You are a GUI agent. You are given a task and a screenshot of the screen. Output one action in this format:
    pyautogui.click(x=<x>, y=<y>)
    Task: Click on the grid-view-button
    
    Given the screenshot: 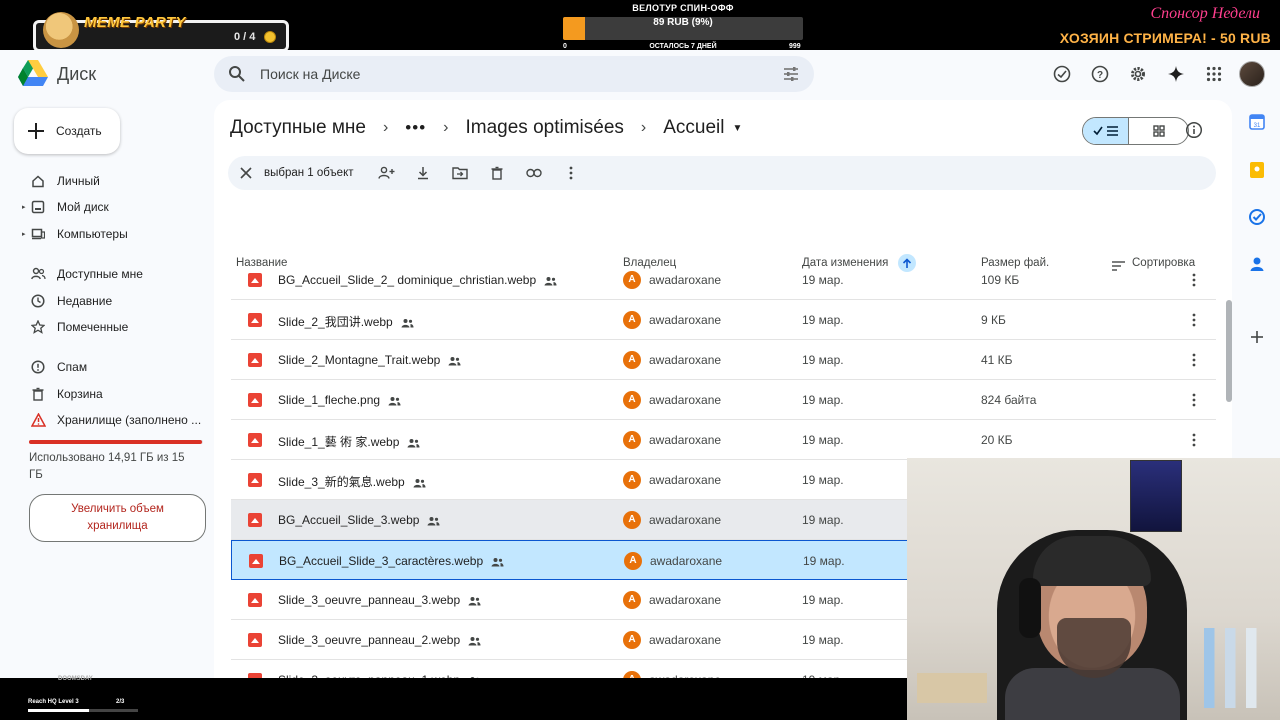 What is the action you would take?
    pyautogui.click(x=1158, y=131)
    